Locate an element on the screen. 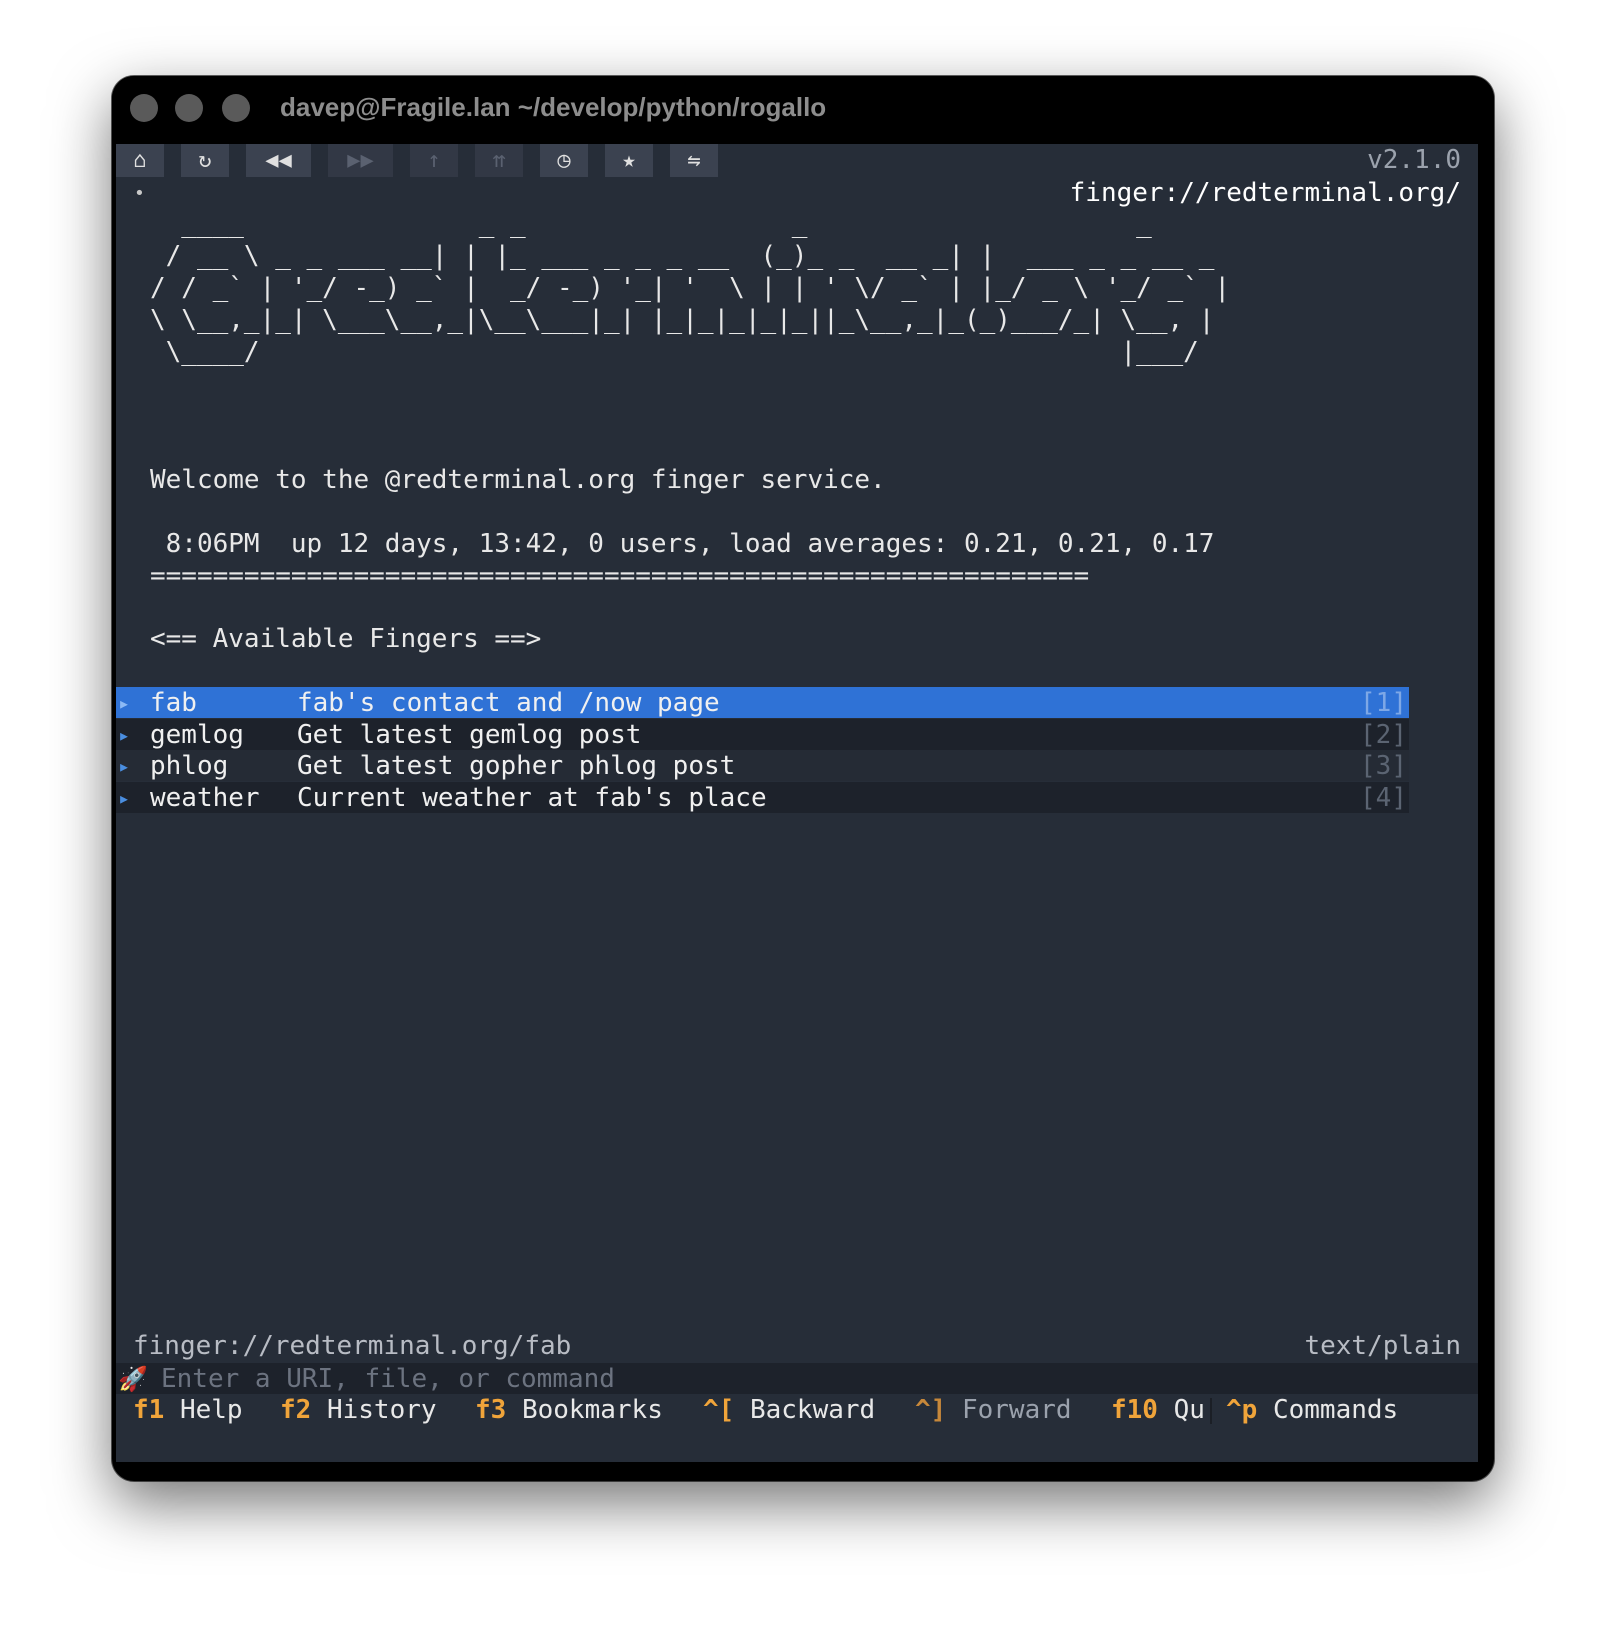 This screenshot has width=1606, height=1632. help-key: f1 Help is located at coordinates (188, 1410).